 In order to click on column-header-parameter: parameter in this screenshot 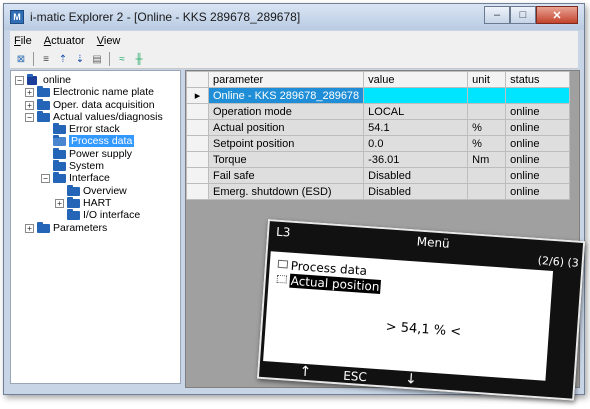, I will do `click(286, 79)`.